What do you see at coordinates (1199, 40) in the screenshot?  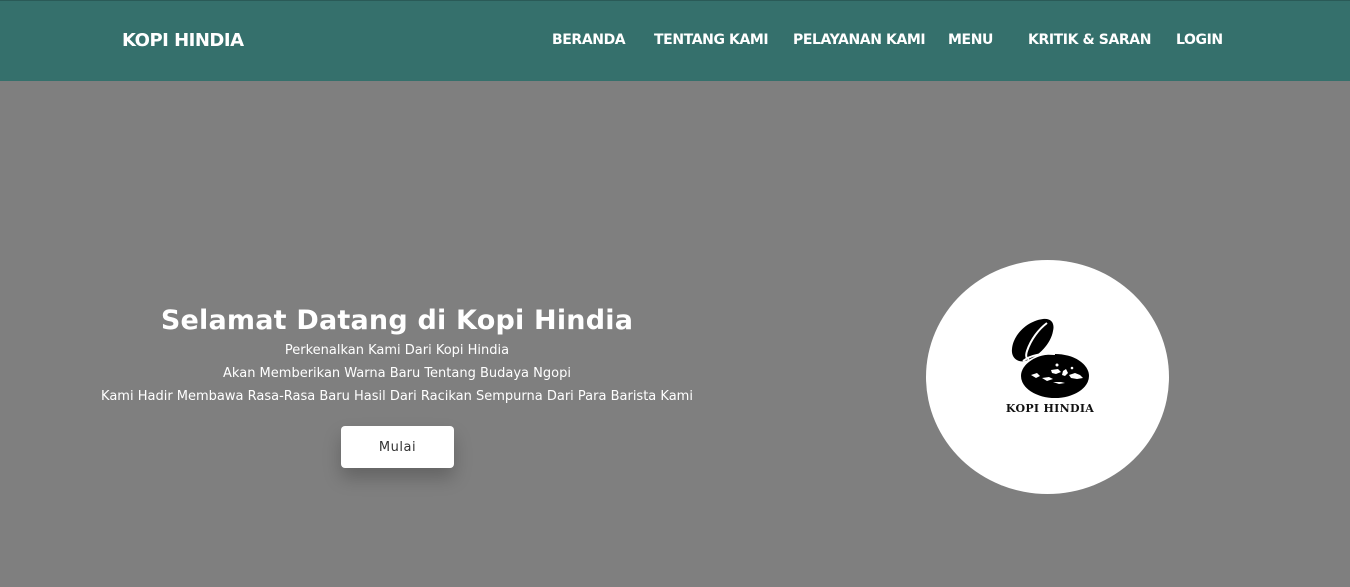 I see `nav-login: LOGIN` at bounding box center [1199, 40].